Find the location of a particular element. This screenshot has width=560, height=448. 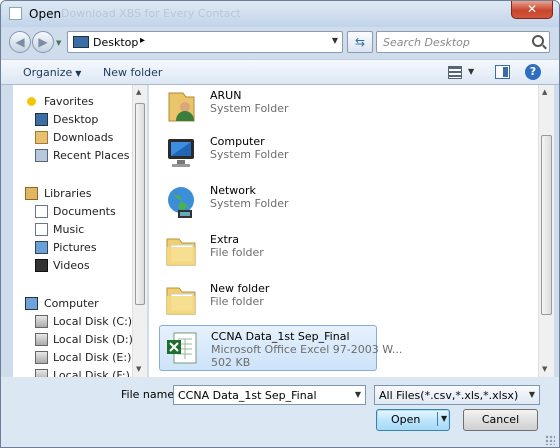

file-name: Extra is located at coordinates (225, 239).